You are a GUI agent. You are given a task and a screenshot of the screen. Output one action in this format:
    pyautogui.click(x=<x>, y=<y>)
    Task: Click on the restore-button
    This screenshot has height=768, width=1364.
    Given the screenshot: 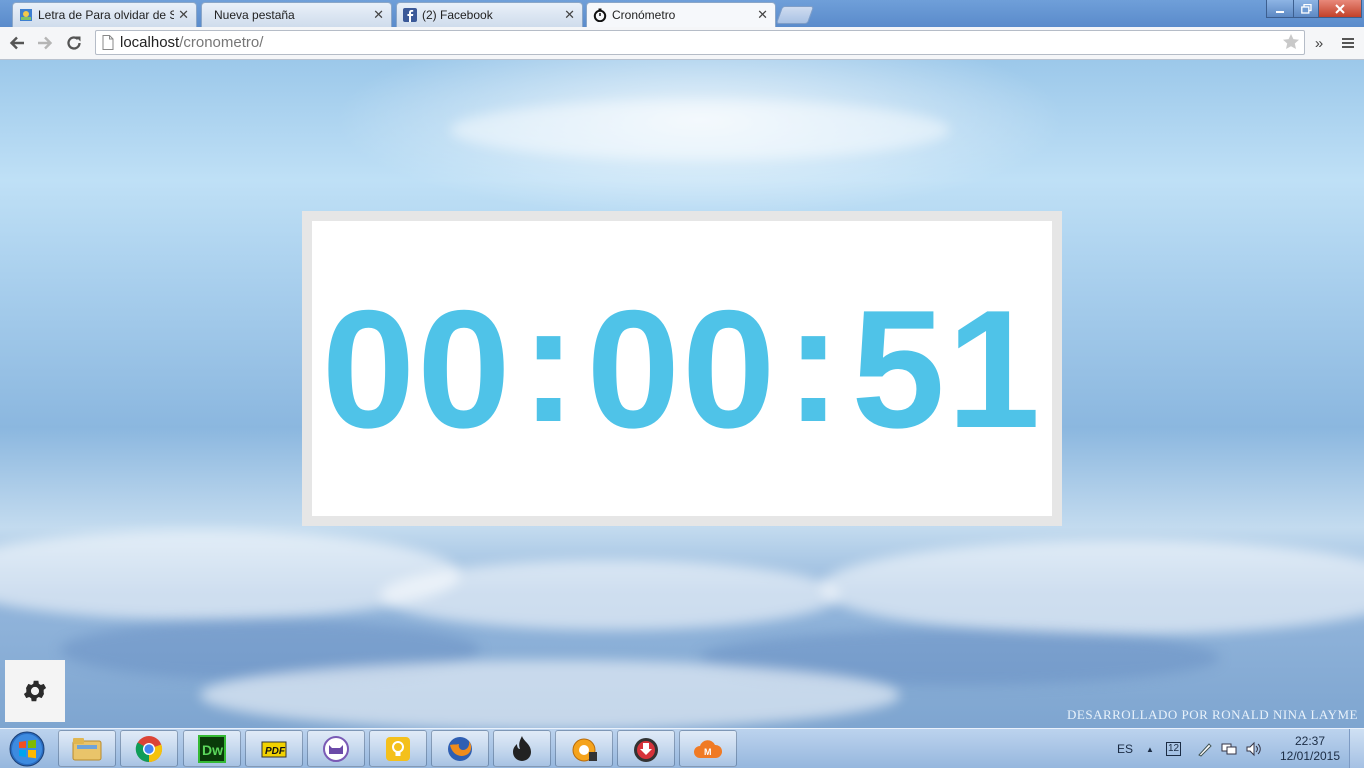 What is the action you would take?
    pyautogui.click(x=1306, y=9)
    